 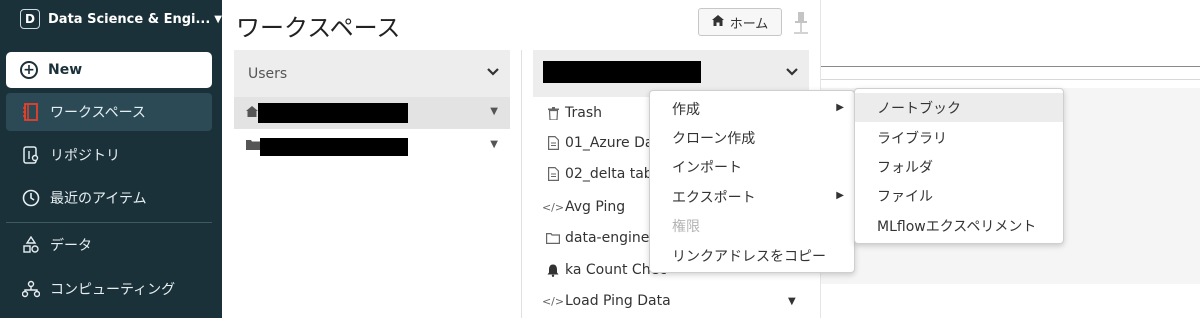 I want to click on new-button: + New, so click(x=109, y=70).